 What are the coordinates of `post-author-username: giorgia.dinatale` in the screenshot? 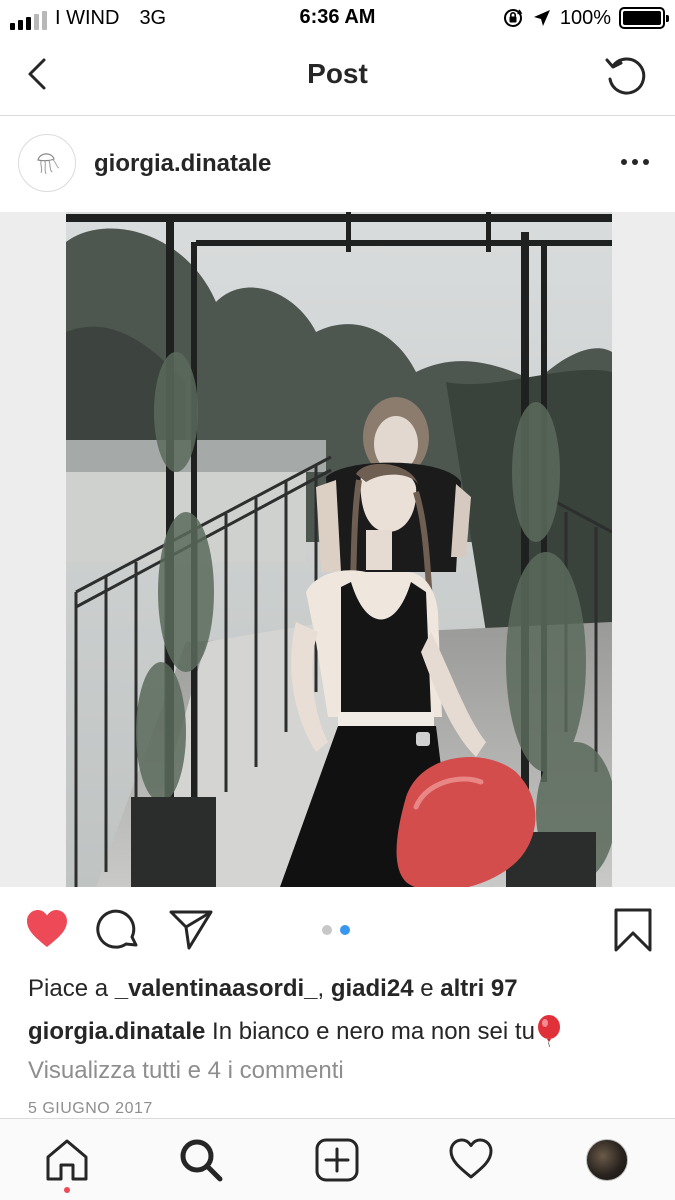 It's located at (182, 164).